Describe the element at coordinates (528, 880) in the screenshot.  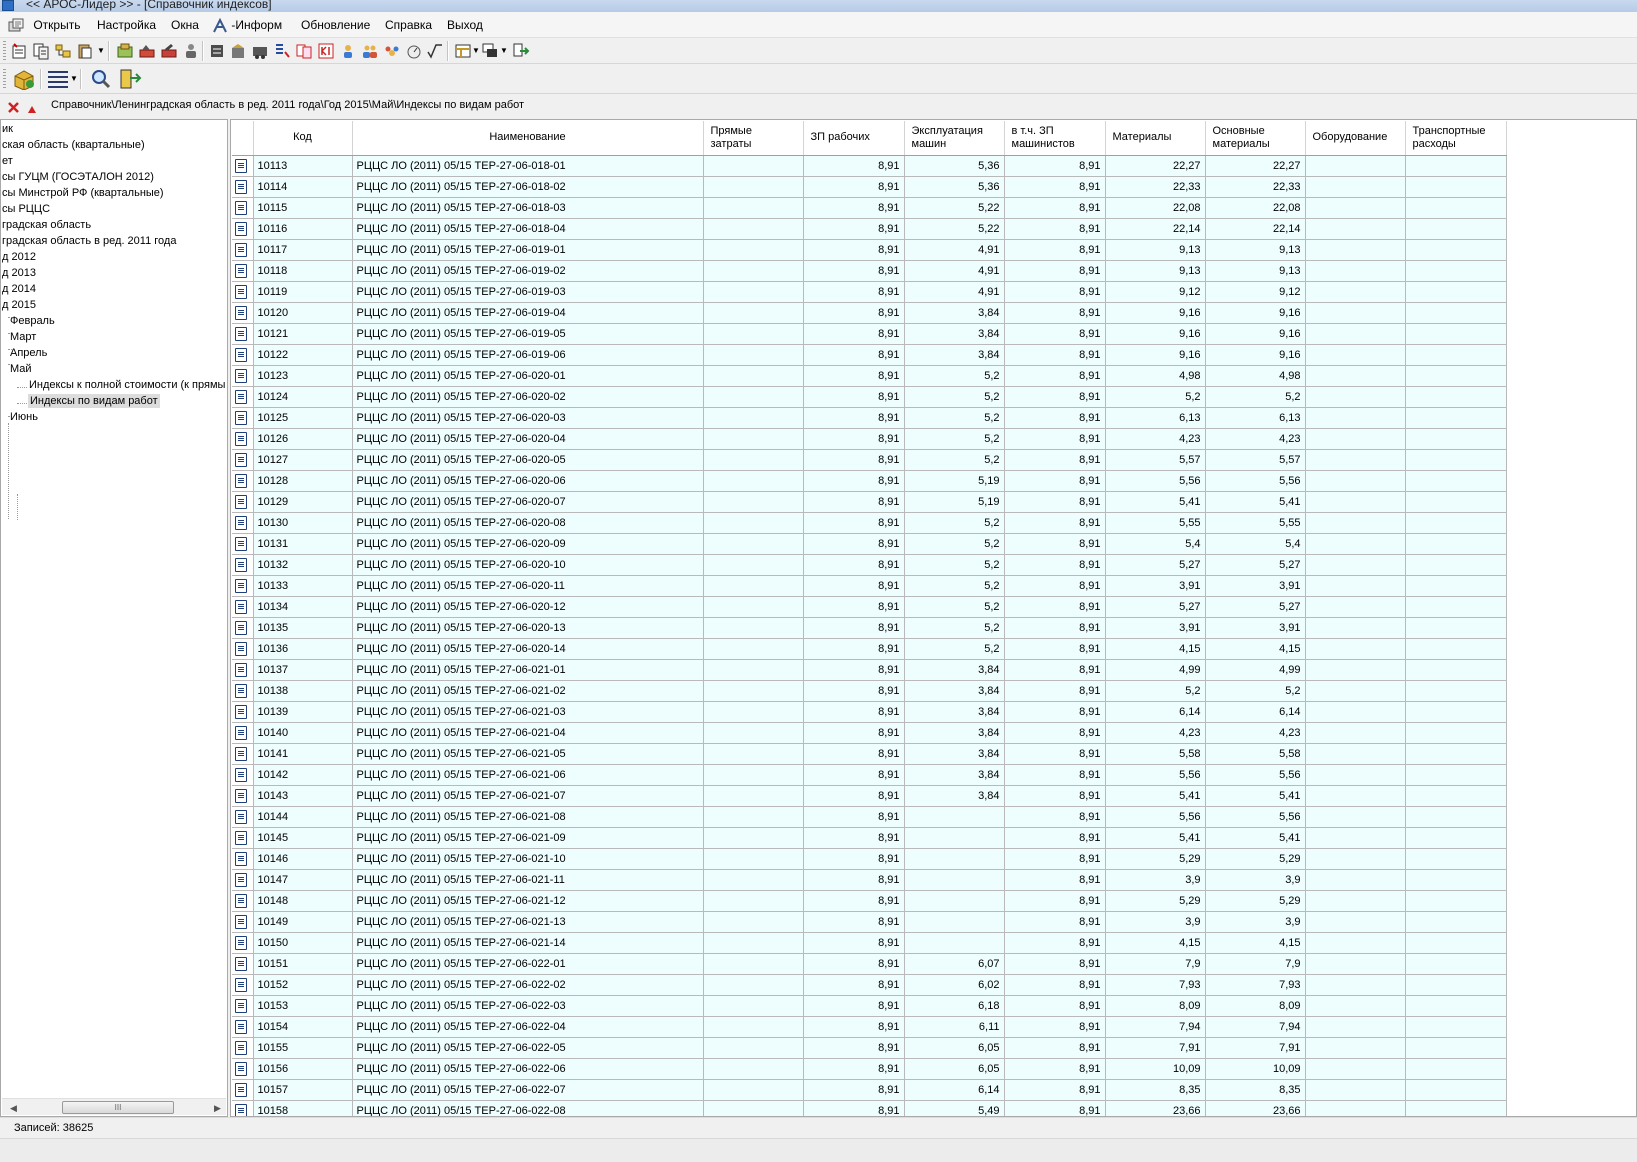
I see `cell-name: РЦЦС ЛО (2011) 05/15 ТЕР-27-06-021-11` at that location.